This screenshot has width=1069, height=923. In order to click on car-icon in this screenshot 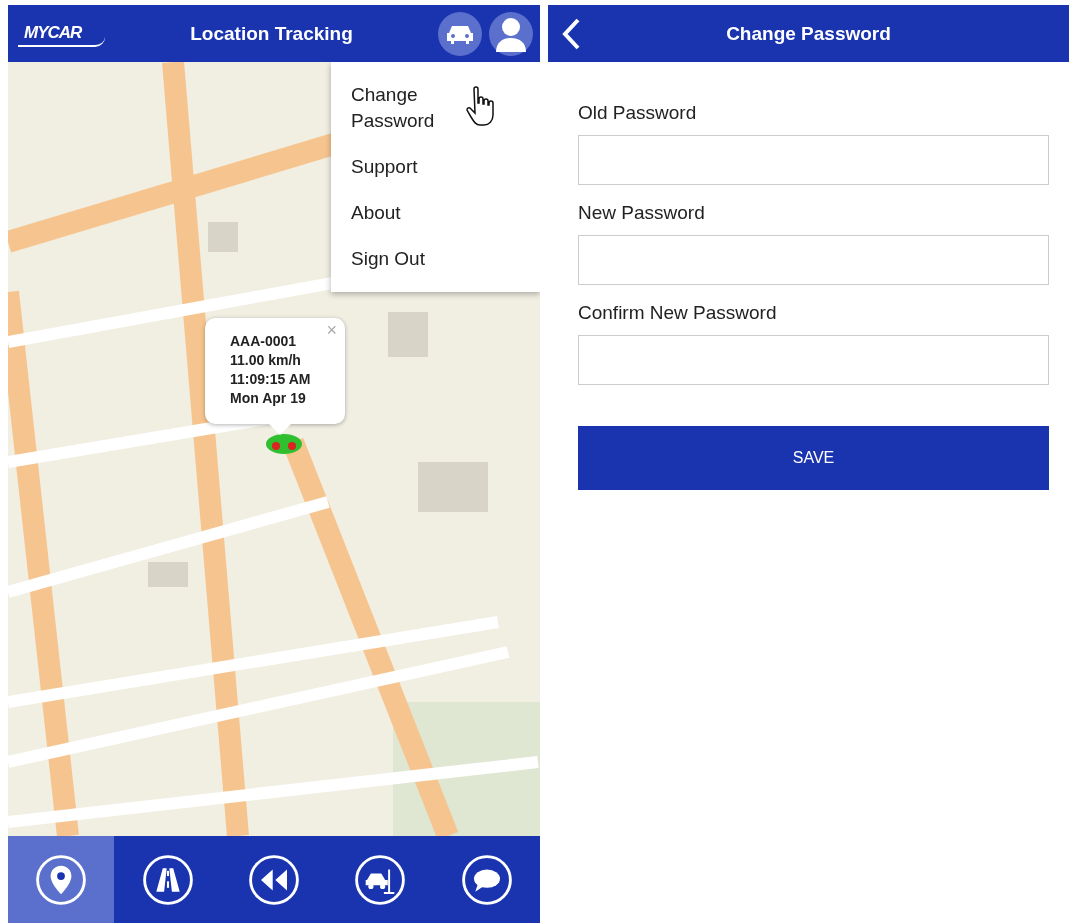, I will do `click(460, 33)`.